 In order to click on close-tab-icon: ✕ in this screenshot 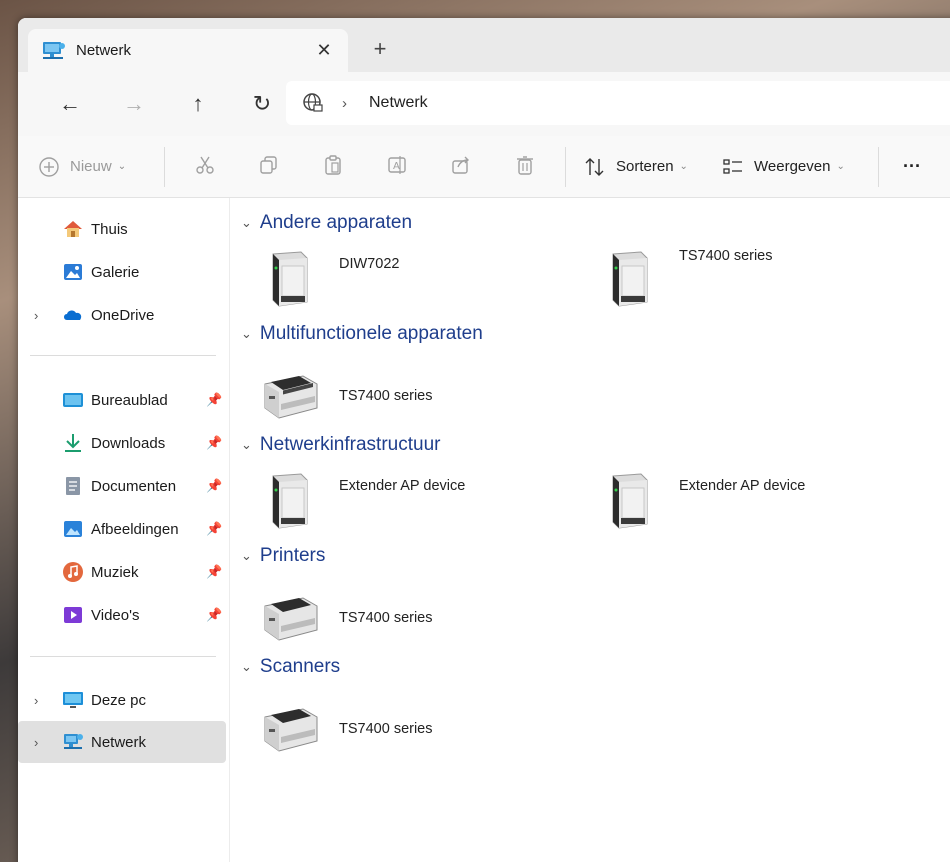, I will do `click(324, 50)`.